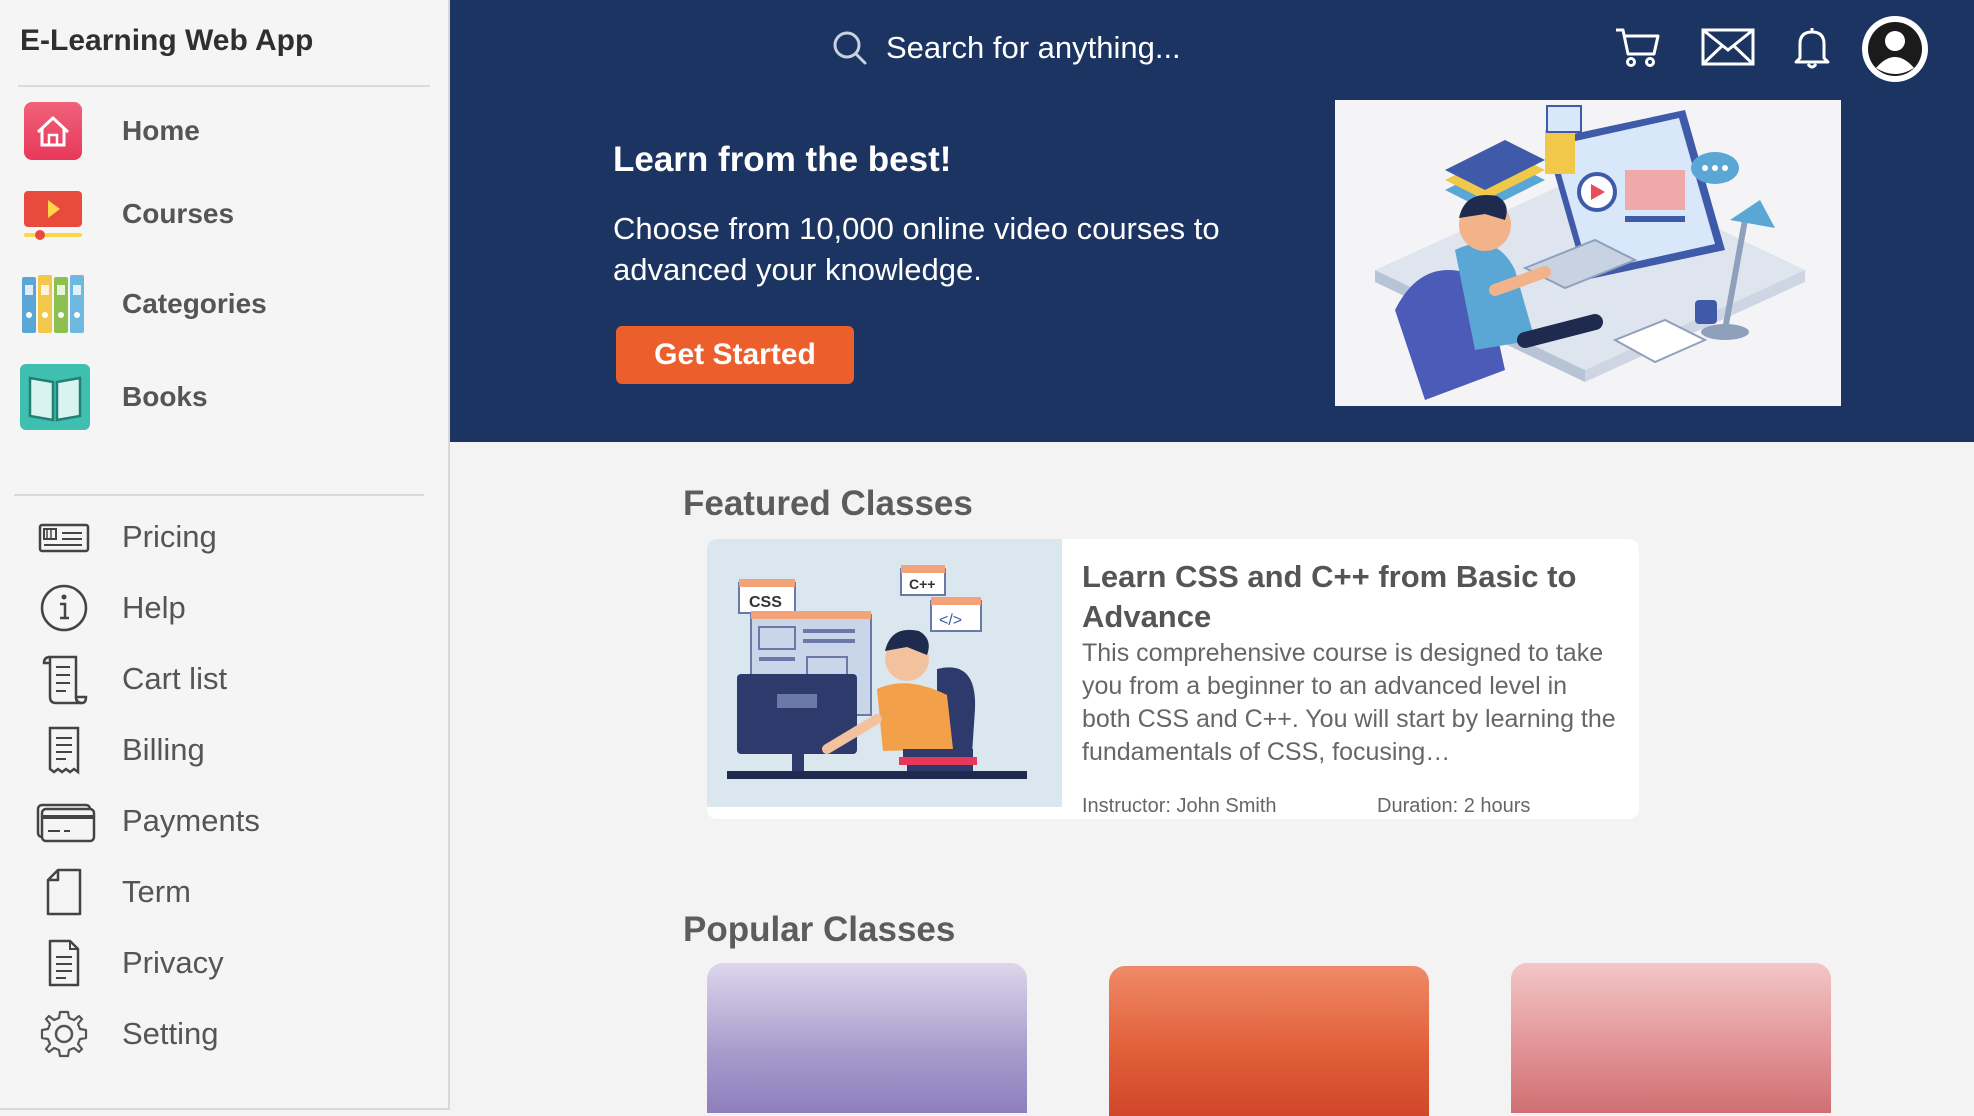 The image size is (1974, 1116). I want to click on binders-icon, so click(53, 304).